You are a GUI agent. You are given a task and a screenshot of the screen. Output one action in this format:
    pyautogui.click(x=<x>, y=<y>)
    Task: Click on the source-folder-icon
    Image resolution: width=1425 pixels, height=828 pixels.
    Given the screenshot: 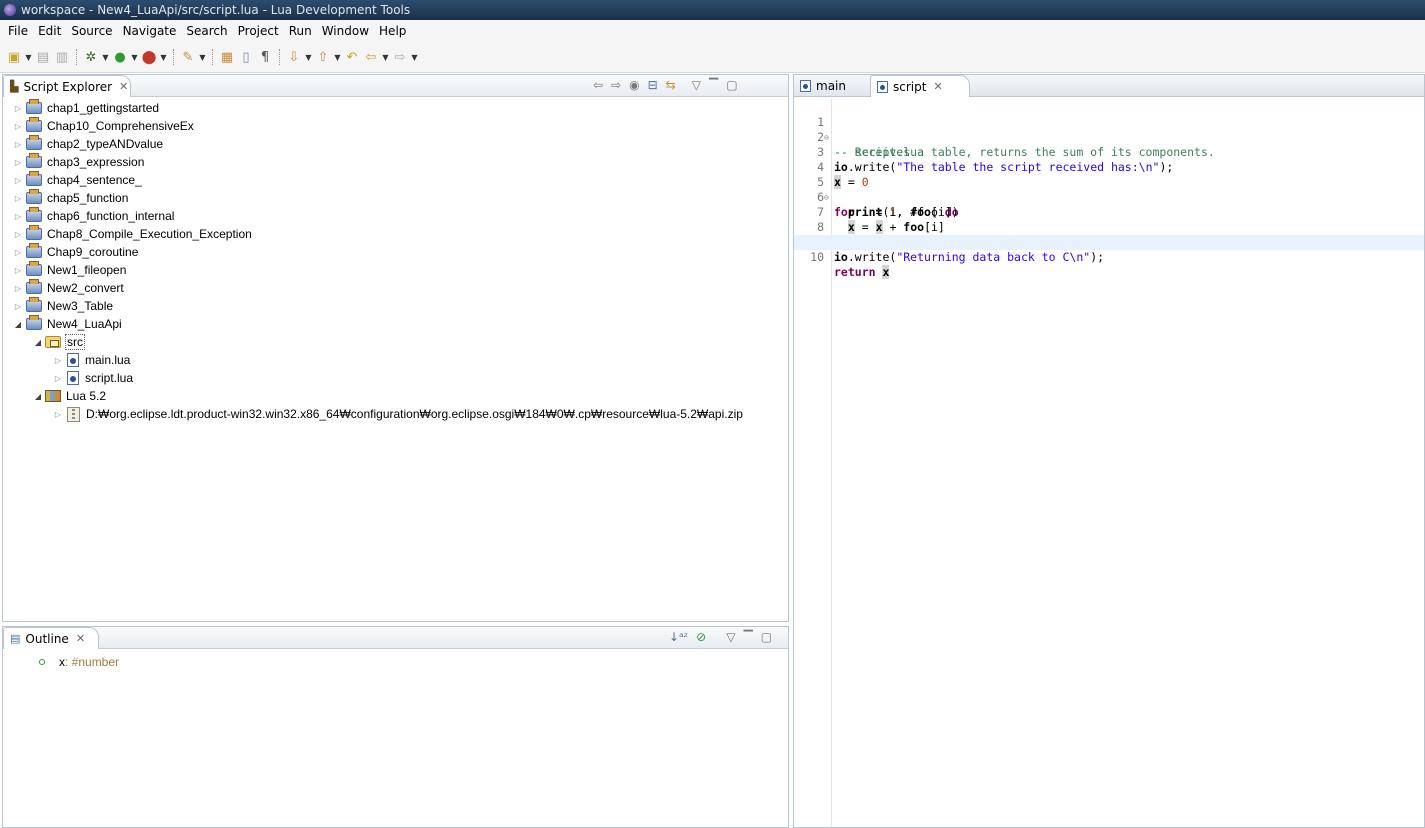 What is the action you would take?
    pyautogui.click(x=53, y=342)
    